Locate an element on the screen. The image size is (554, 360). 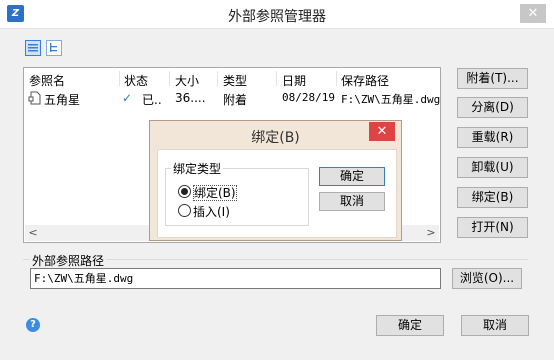
row-path: F:\ZW\五角星.dwg is located at coordinates (391, 99).